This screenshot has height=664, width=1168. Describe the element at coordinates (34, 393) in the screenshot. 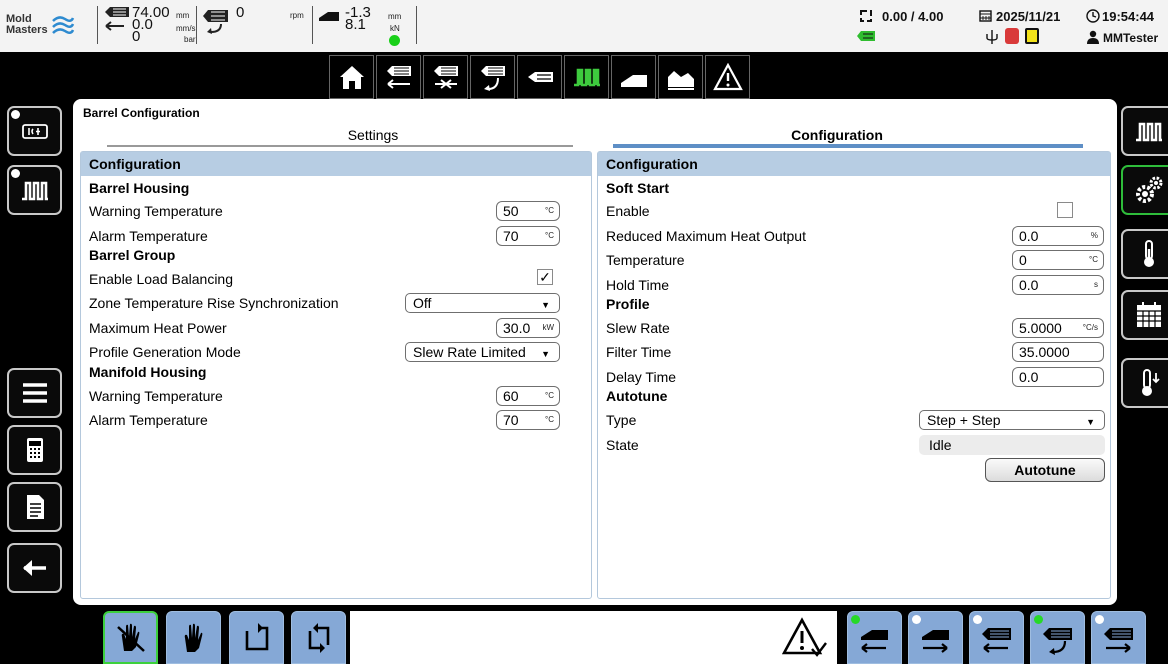

I see `sidebar-menu` at that location.